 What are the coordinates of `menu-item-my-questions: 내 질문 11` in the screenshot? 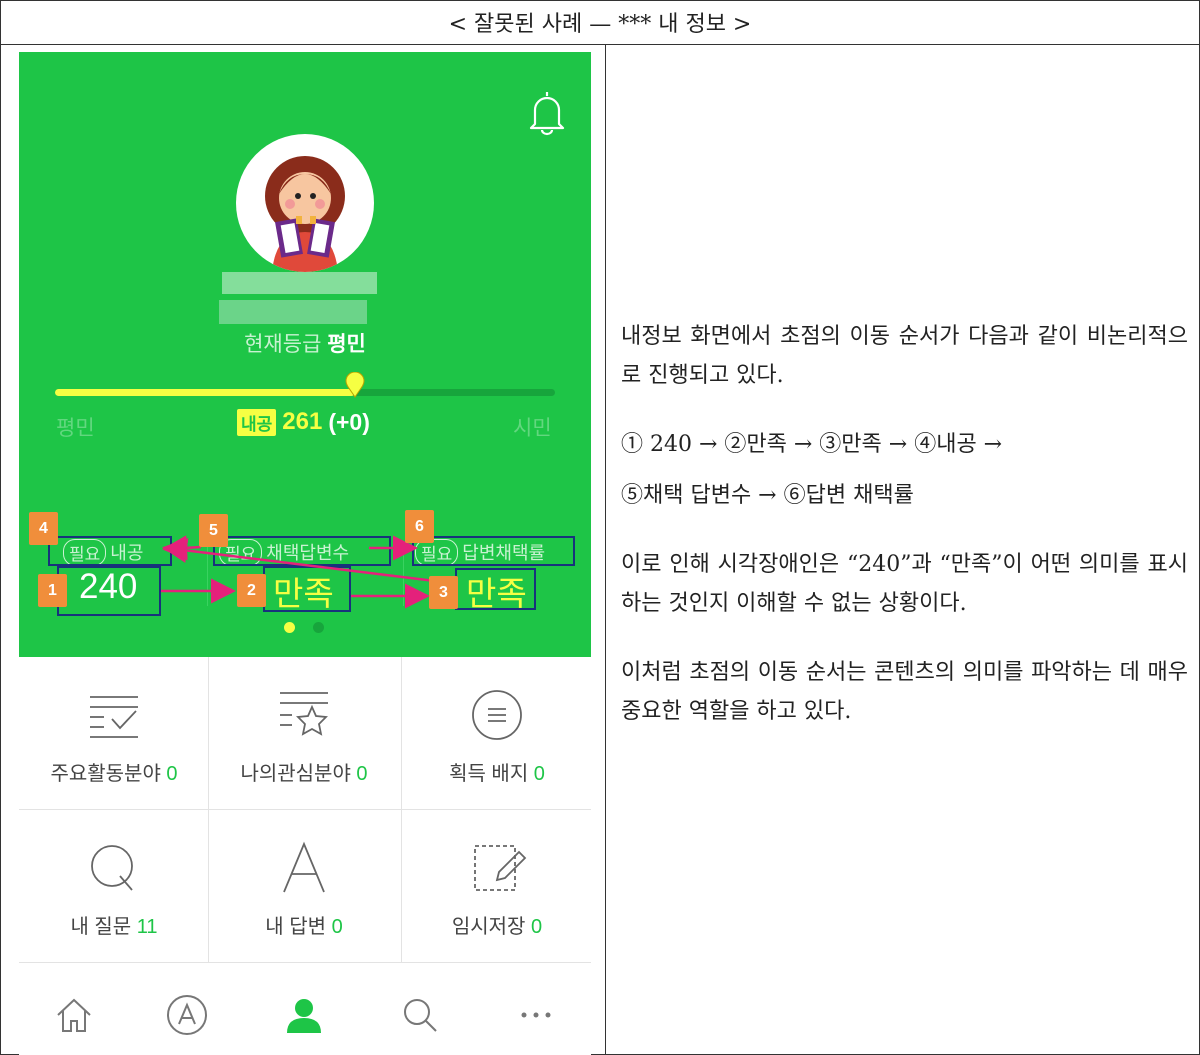 It's located at (114, 886).